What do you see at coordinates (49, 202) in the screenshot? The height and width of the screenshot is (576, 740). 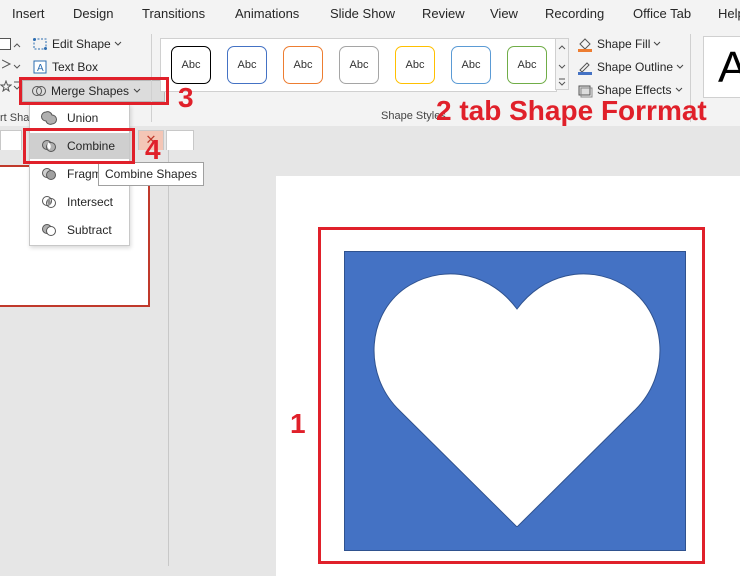 I see `intersect-icon` at bounding box center [49, 202].